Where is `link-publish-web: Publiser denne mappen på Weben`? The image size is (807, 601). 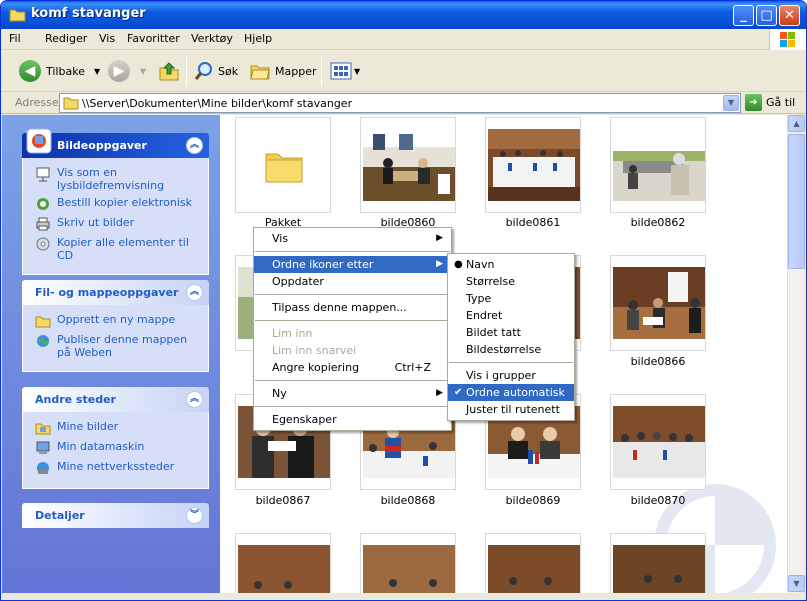 link-publish-web: Publiser denne mappen på Weben is located at coordinates (117, 346).